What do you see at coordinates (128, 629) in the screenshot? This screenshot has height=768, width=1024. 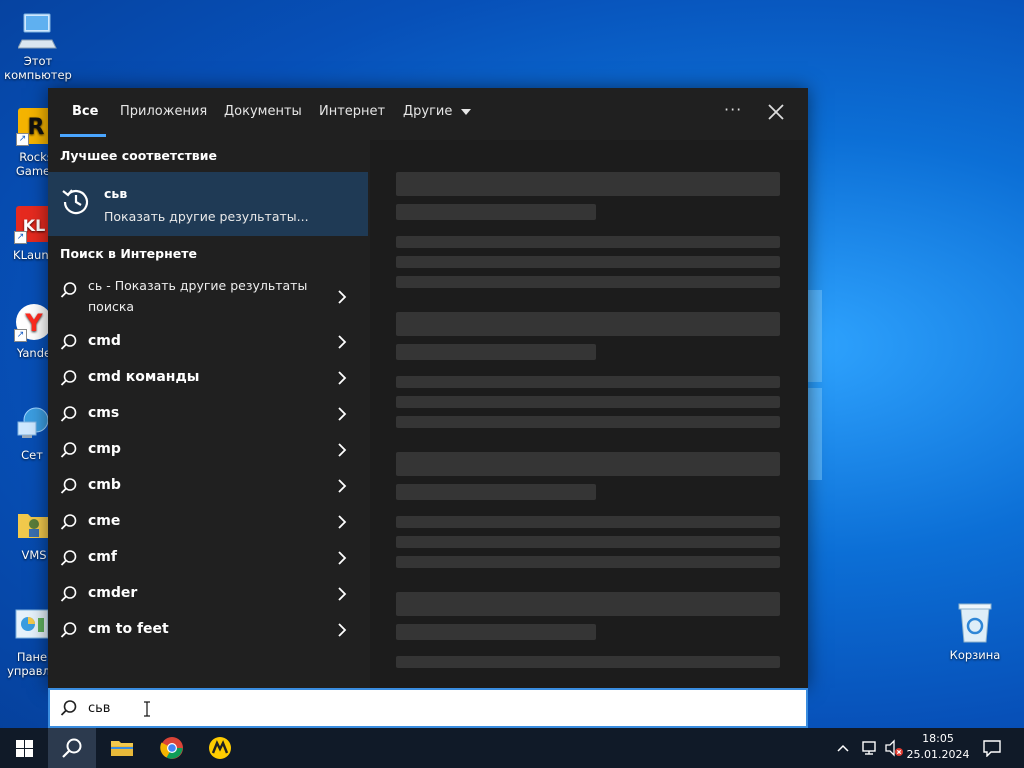 I see `web-result-label: cm to feet` at bounding box center [128, 629].